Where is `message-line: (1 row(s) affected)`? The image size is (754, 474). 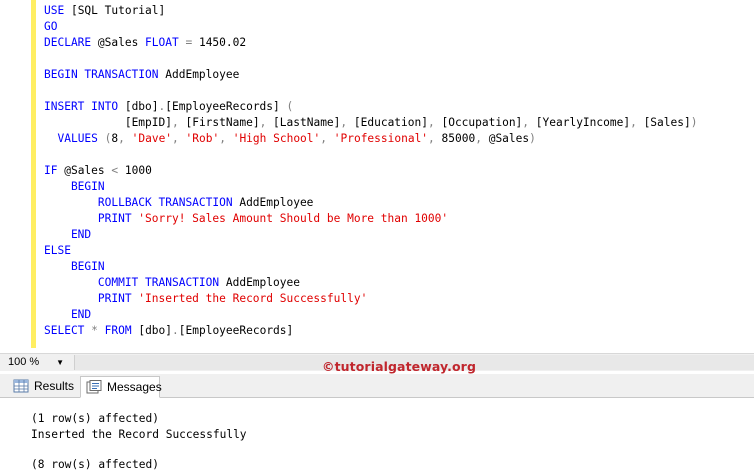 message-line: (1 row(s) affected) is located at coordinates (95, 418).